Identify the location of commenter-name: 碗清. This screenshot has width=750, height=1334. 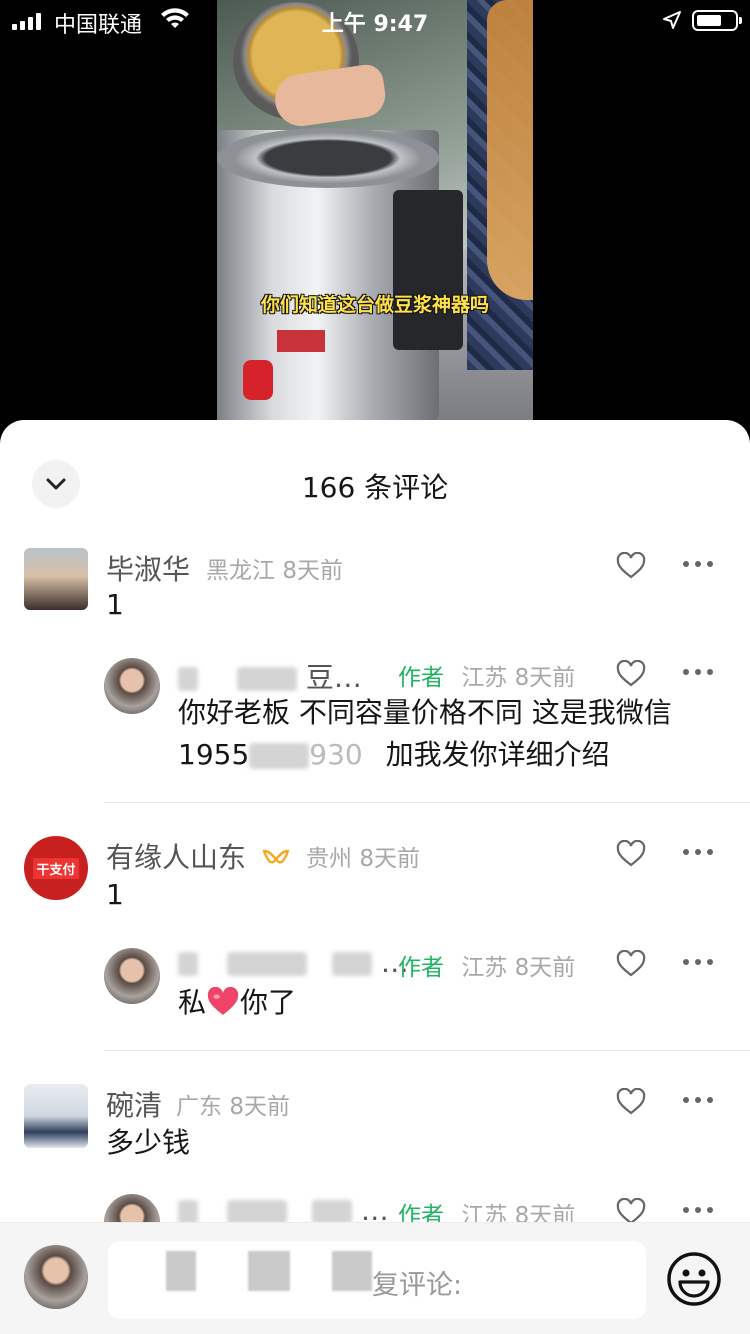
(134, 1104).